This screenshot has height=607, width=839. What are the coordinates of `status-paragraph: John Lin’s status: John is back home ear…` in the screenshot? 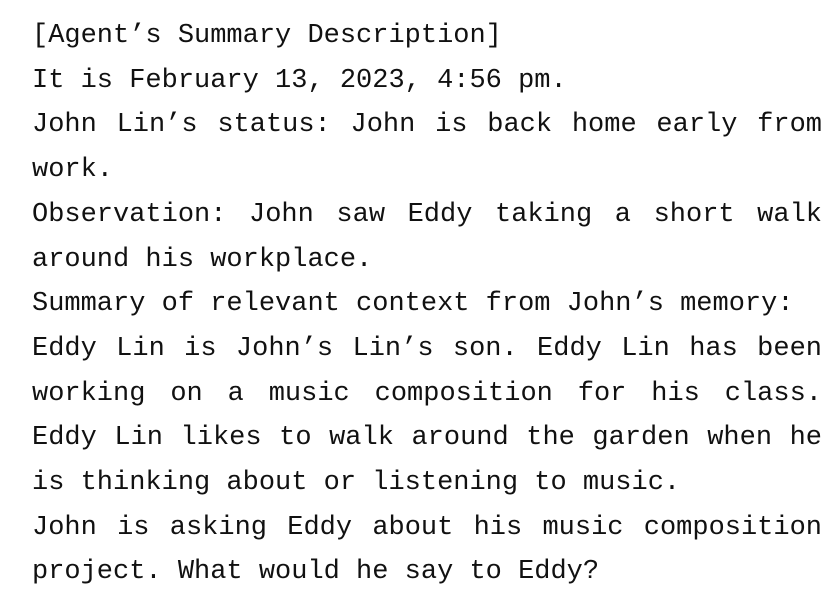 It's located at (427, 148).